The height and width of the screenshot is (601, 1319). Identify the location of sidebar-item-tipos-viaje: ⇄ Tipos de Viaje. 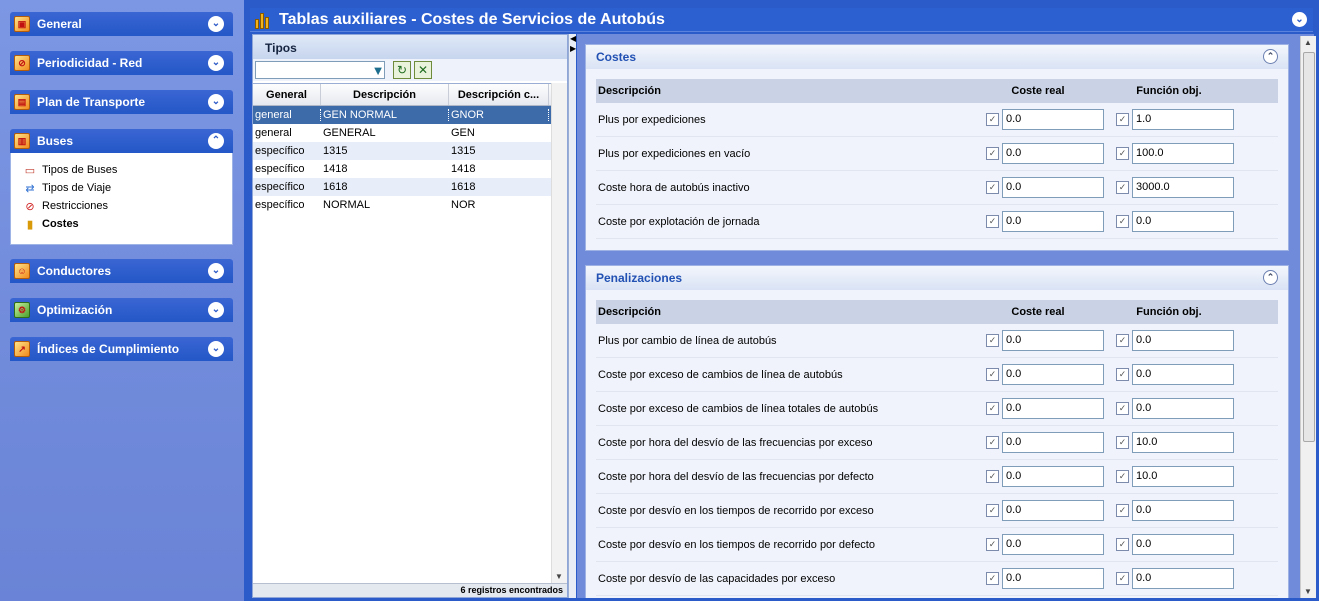
(121, 188).